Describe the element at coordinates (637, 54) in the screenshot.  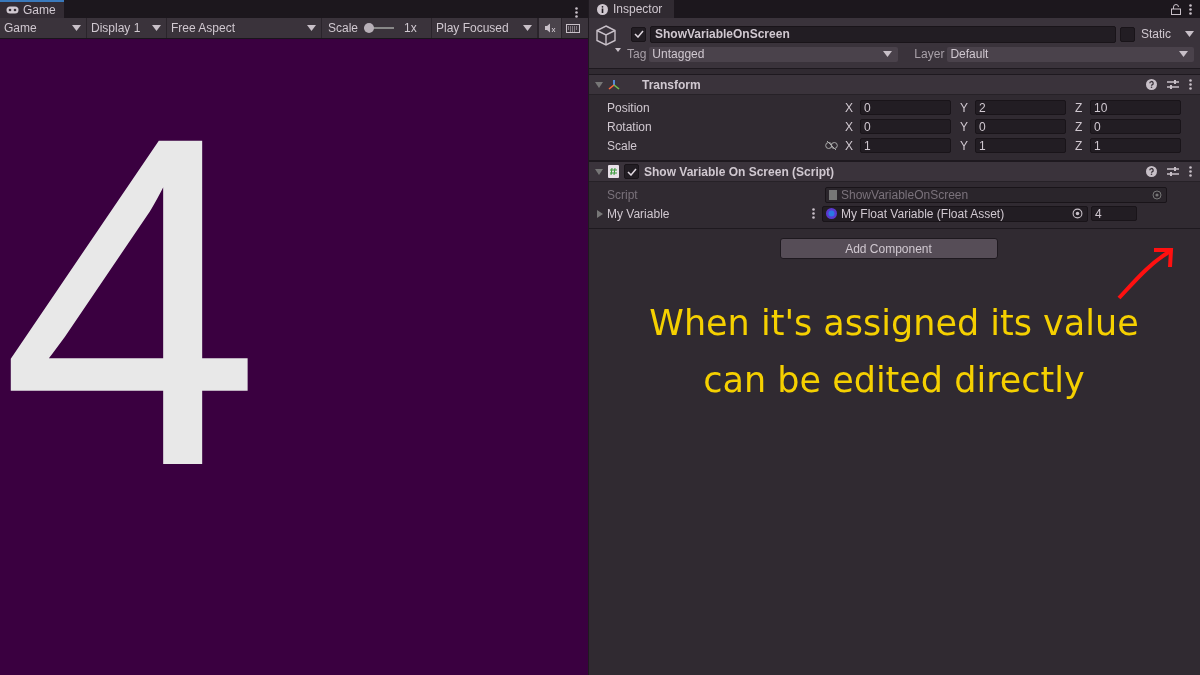
I see `tag-label: Tag` at that location.